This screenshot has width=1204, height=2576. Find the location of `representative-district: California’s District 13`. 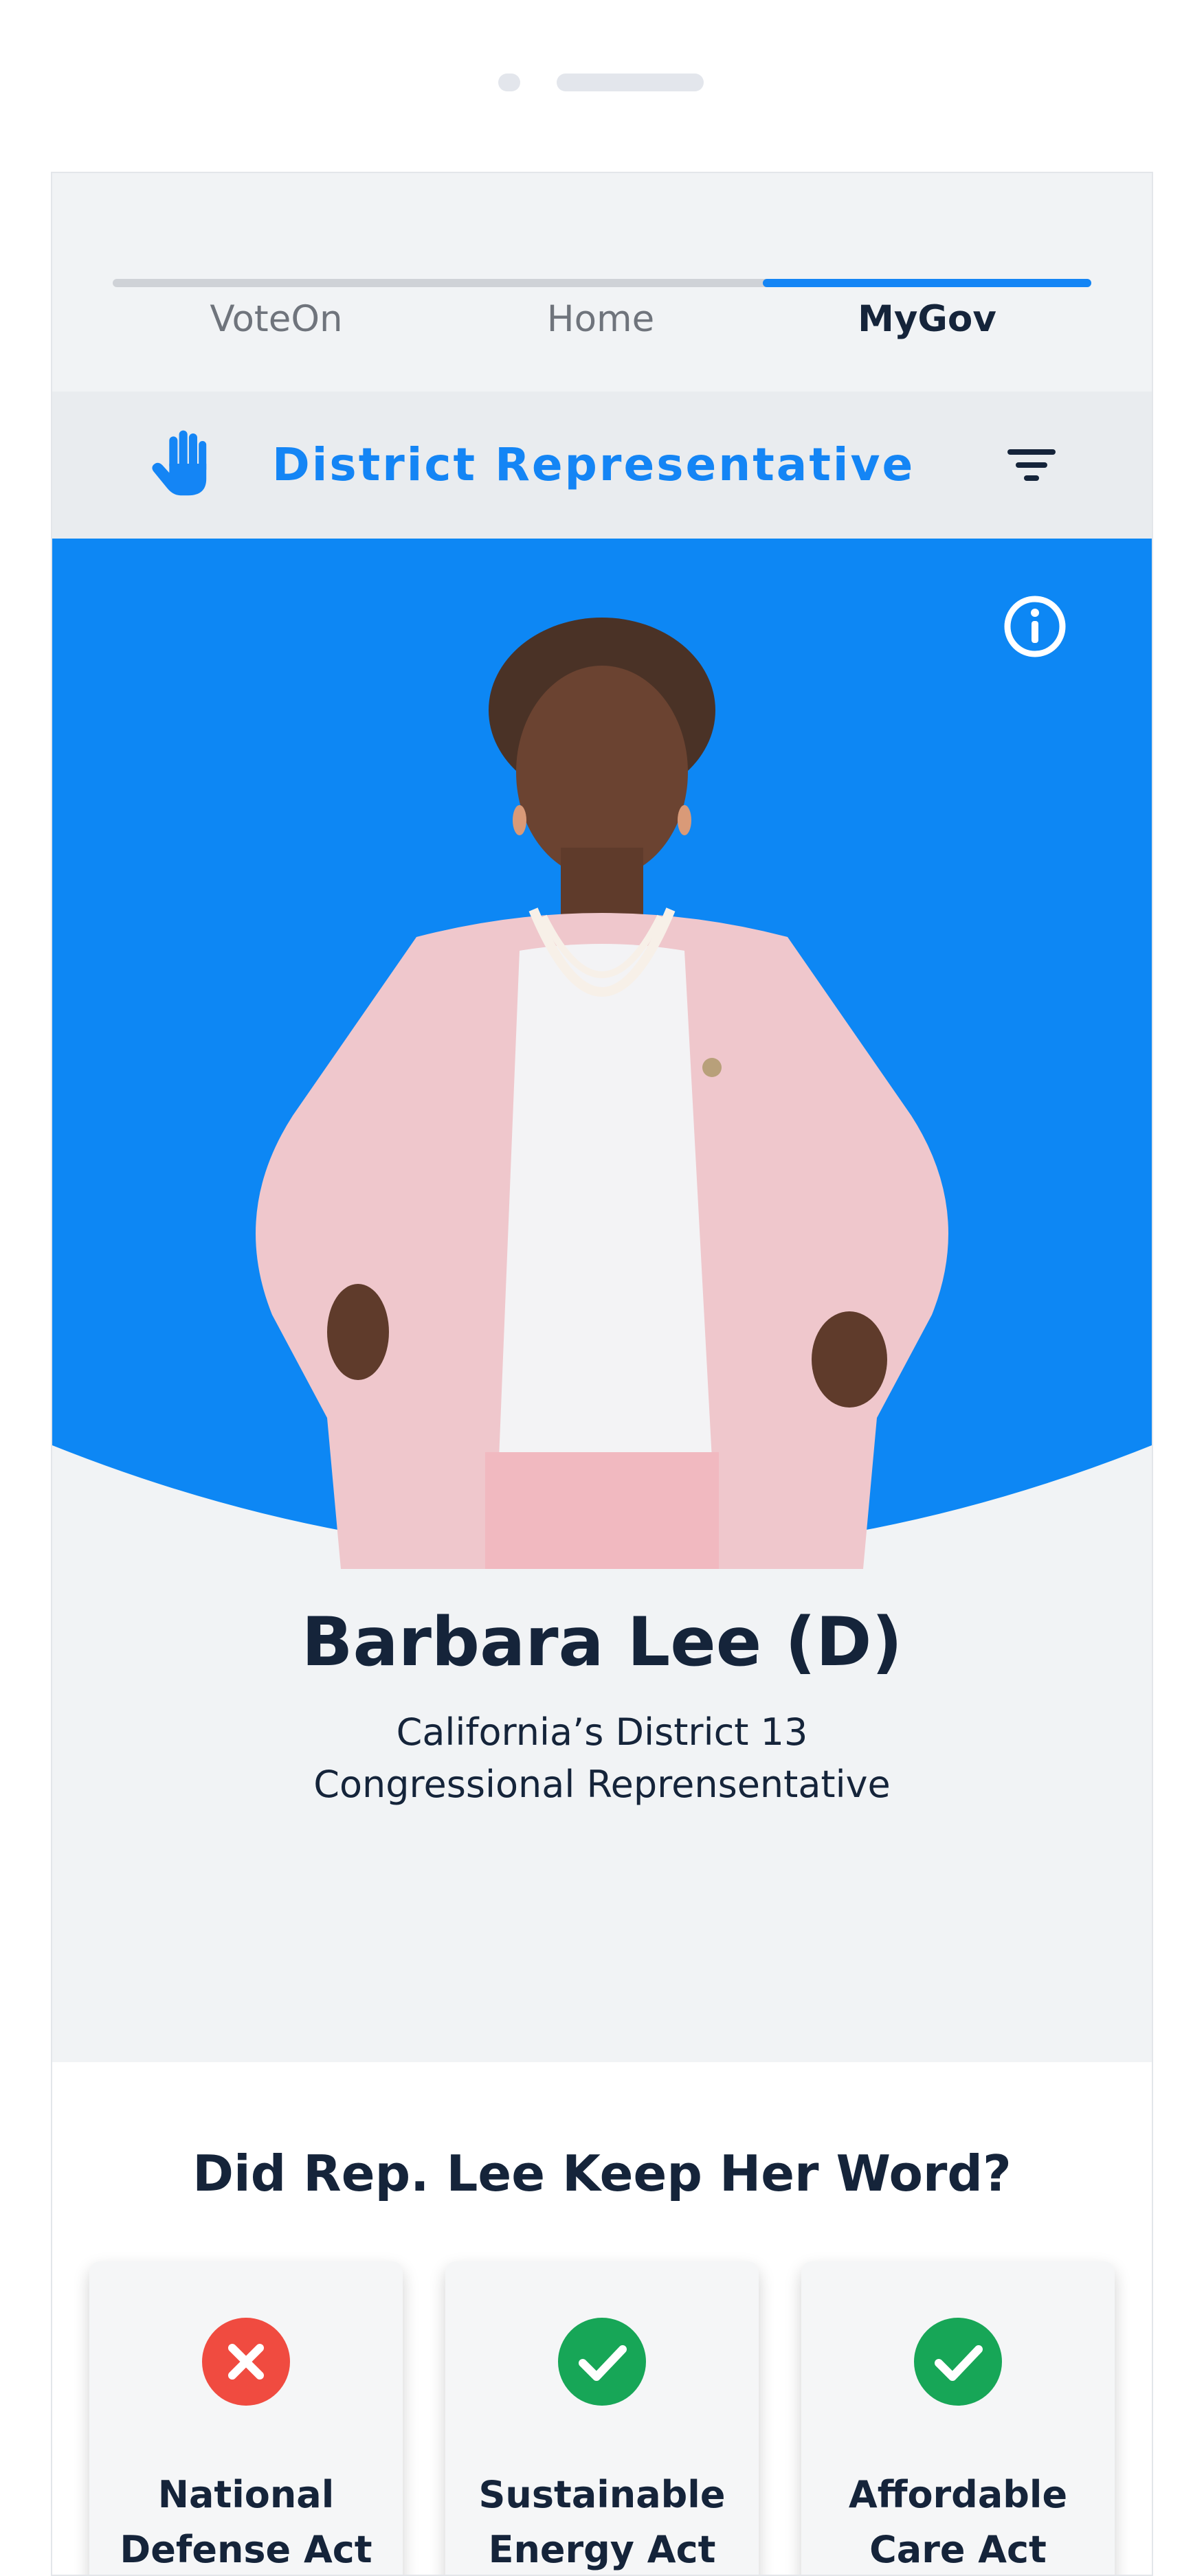

representative-district: California’s District 13 is located at coordinates (602, 1732).